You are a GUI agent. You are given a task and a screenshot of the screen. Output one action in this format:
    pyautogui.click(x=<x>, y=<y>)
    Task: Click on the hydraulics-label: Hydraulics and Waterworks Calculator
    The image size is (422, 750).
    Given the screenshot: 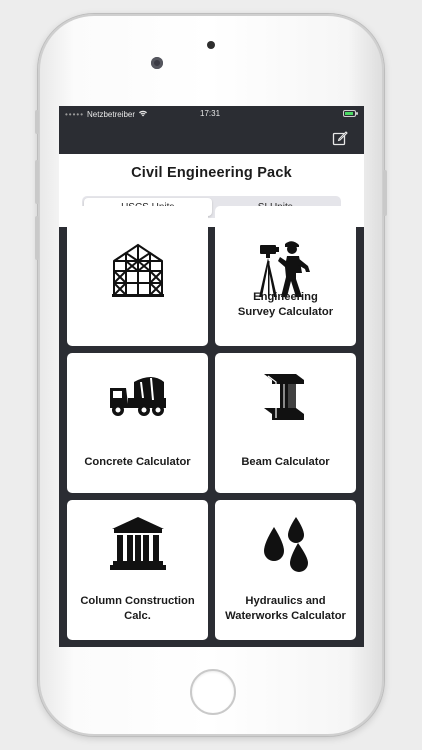 What is the action you would take?
    pyautogui.click(x=285, y=609)
    